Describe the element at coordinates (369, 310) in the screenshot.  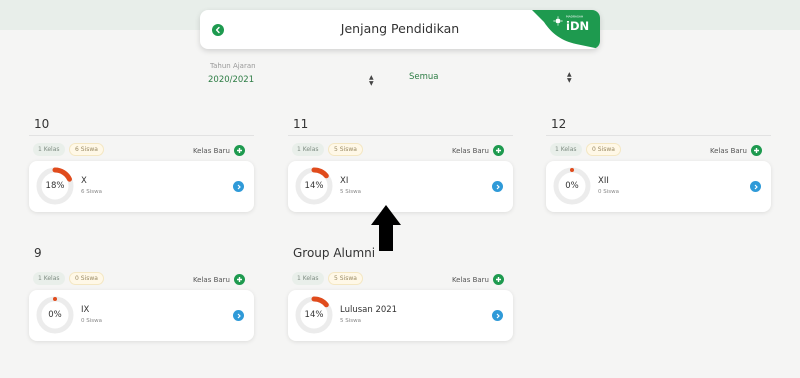
I see `class-name: Lulusan 2021` at that location.